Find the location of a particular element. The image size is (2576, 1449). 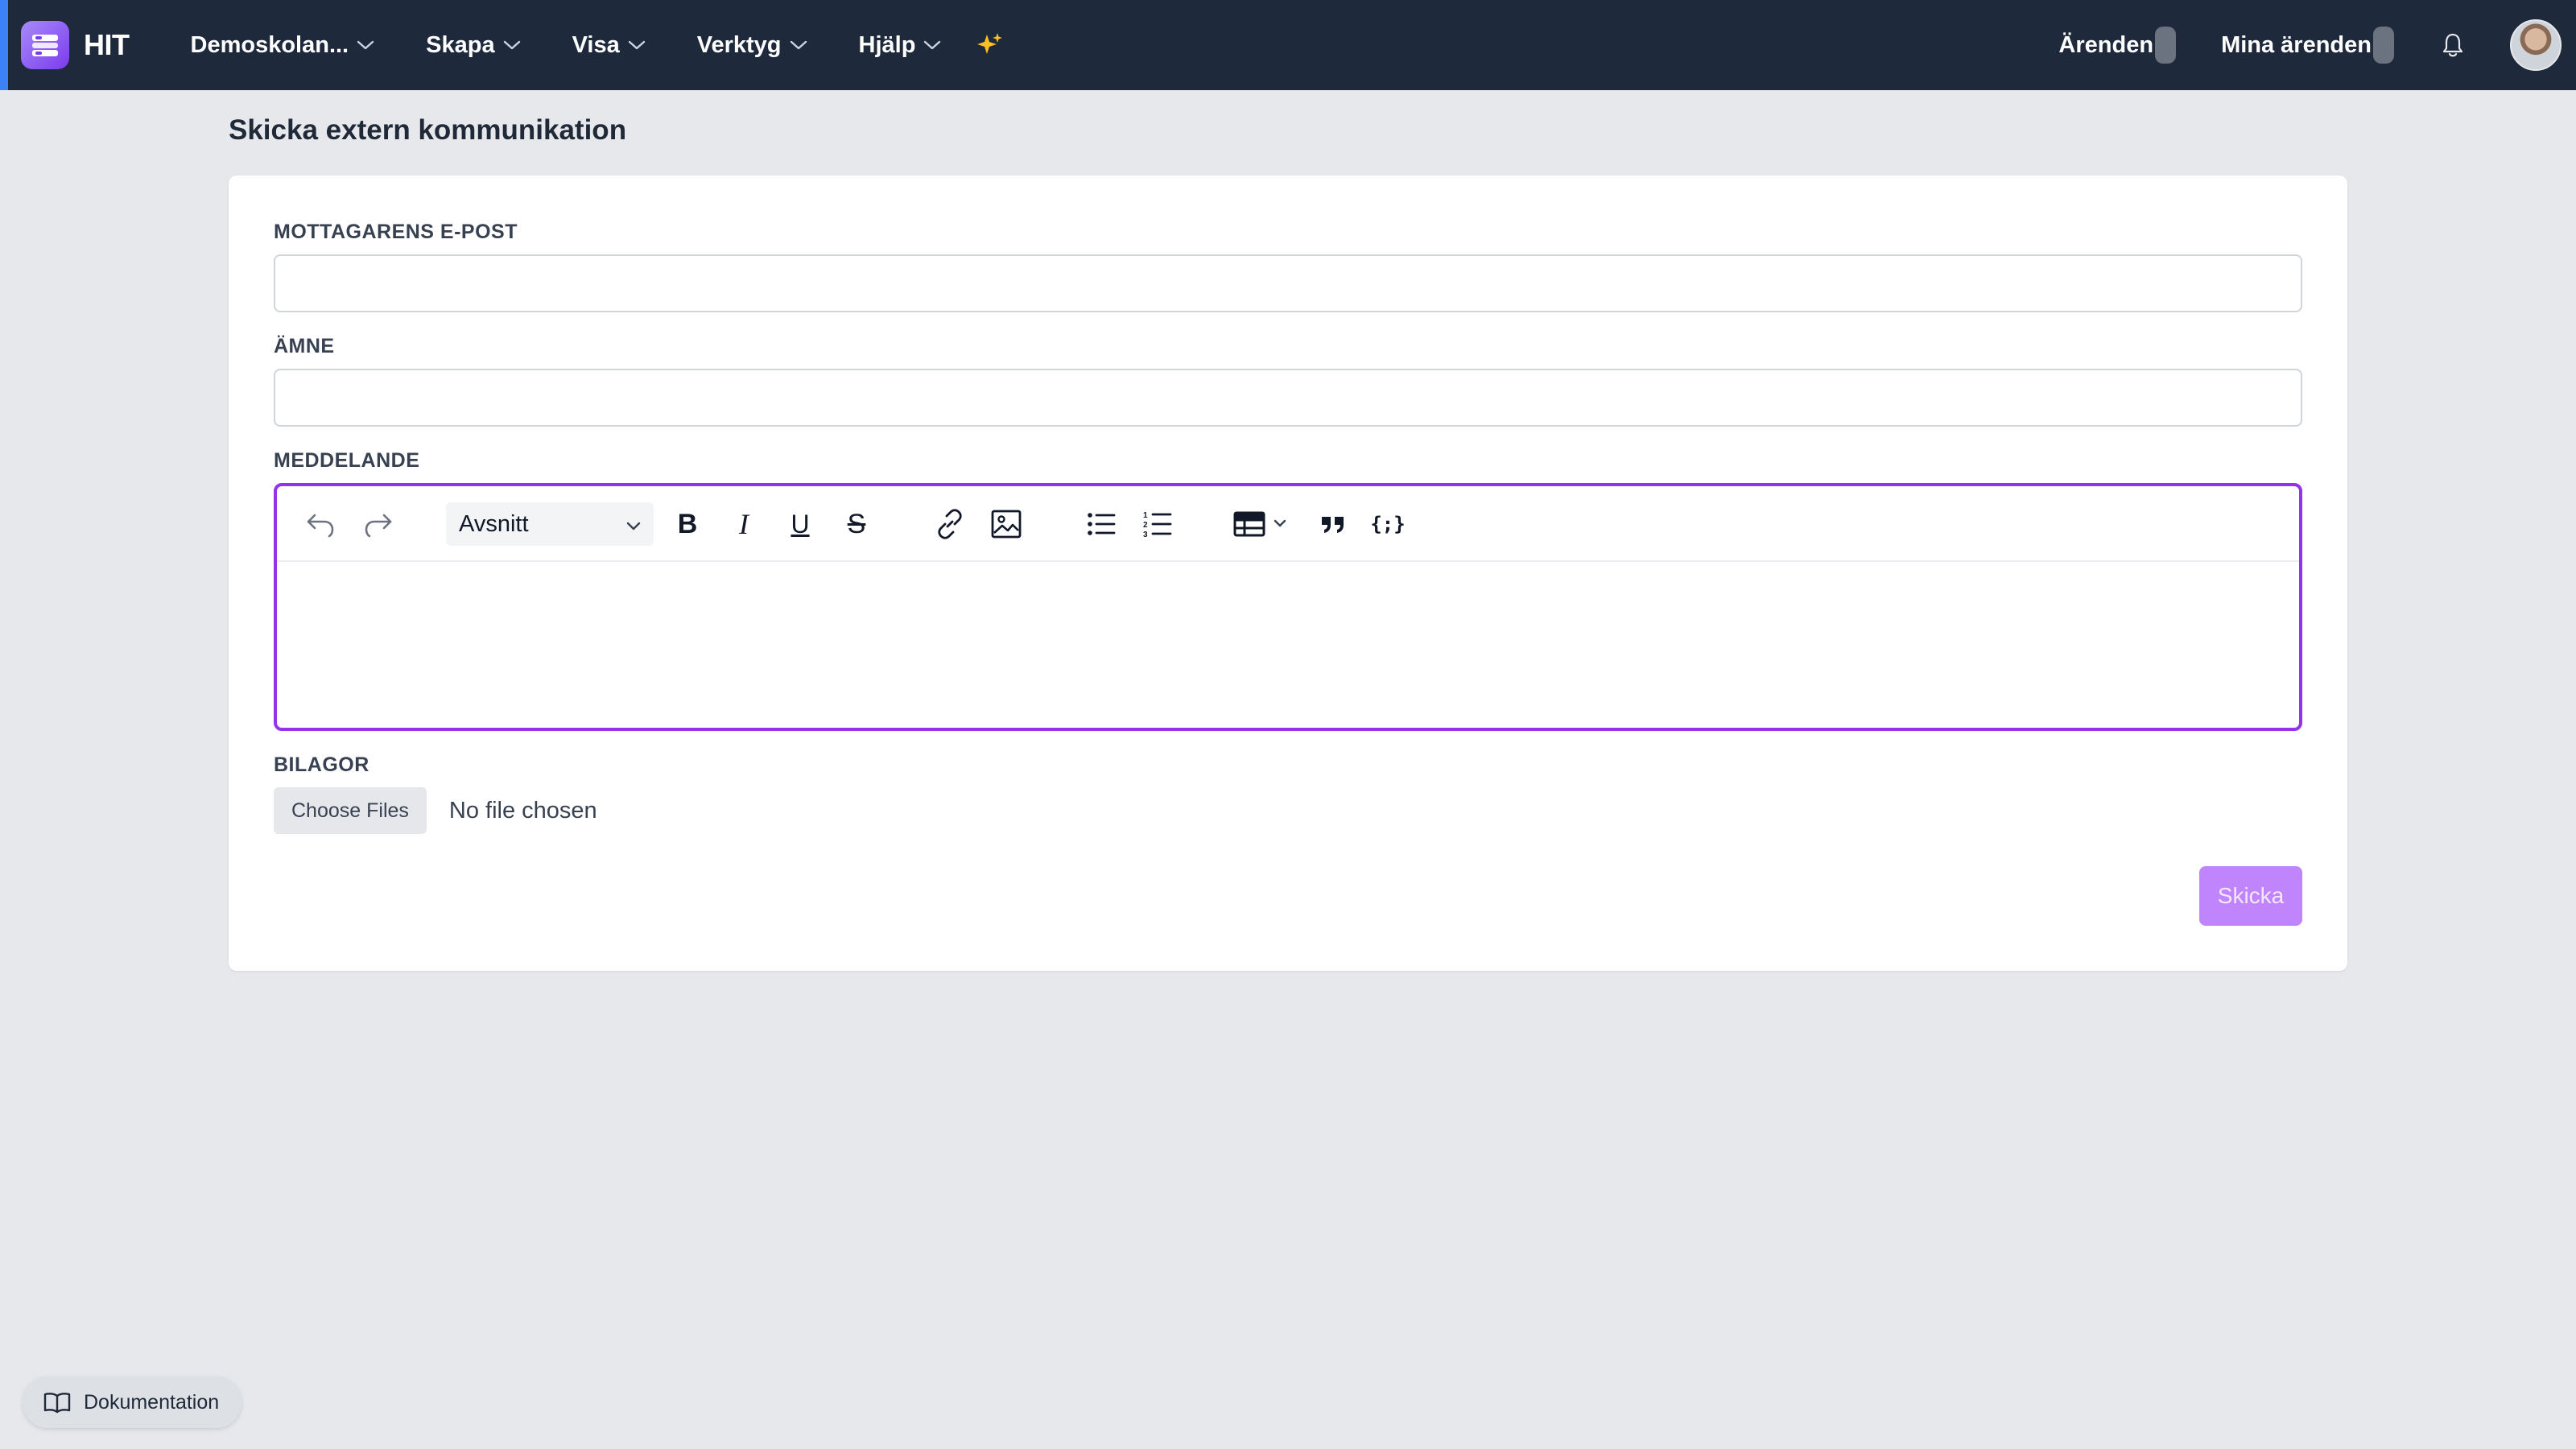

nav-cases: Ärenden is located at coordinates (2117, 45).